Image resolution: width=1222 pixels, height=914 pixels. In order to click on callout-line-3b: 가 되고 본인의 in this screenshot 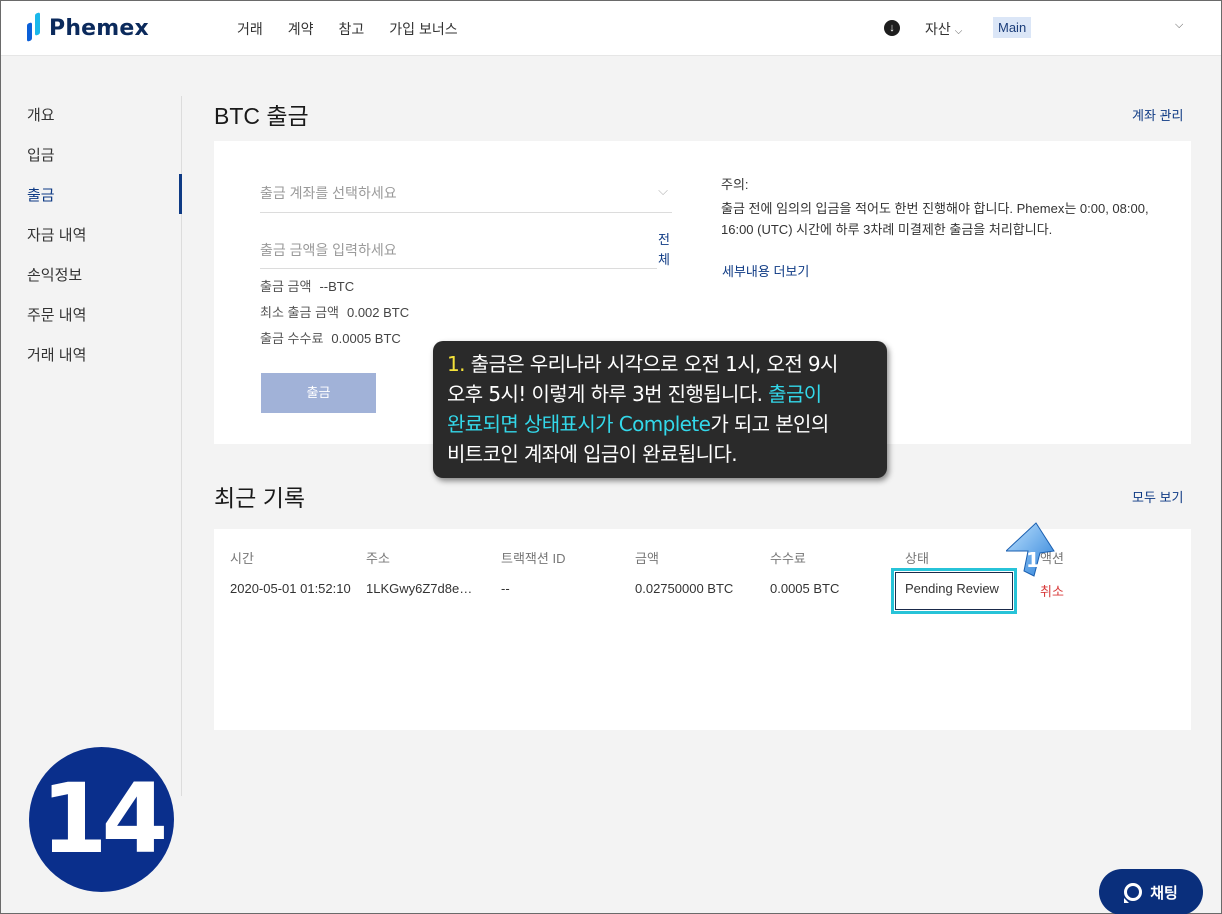, I will do `click(769, 424)`.